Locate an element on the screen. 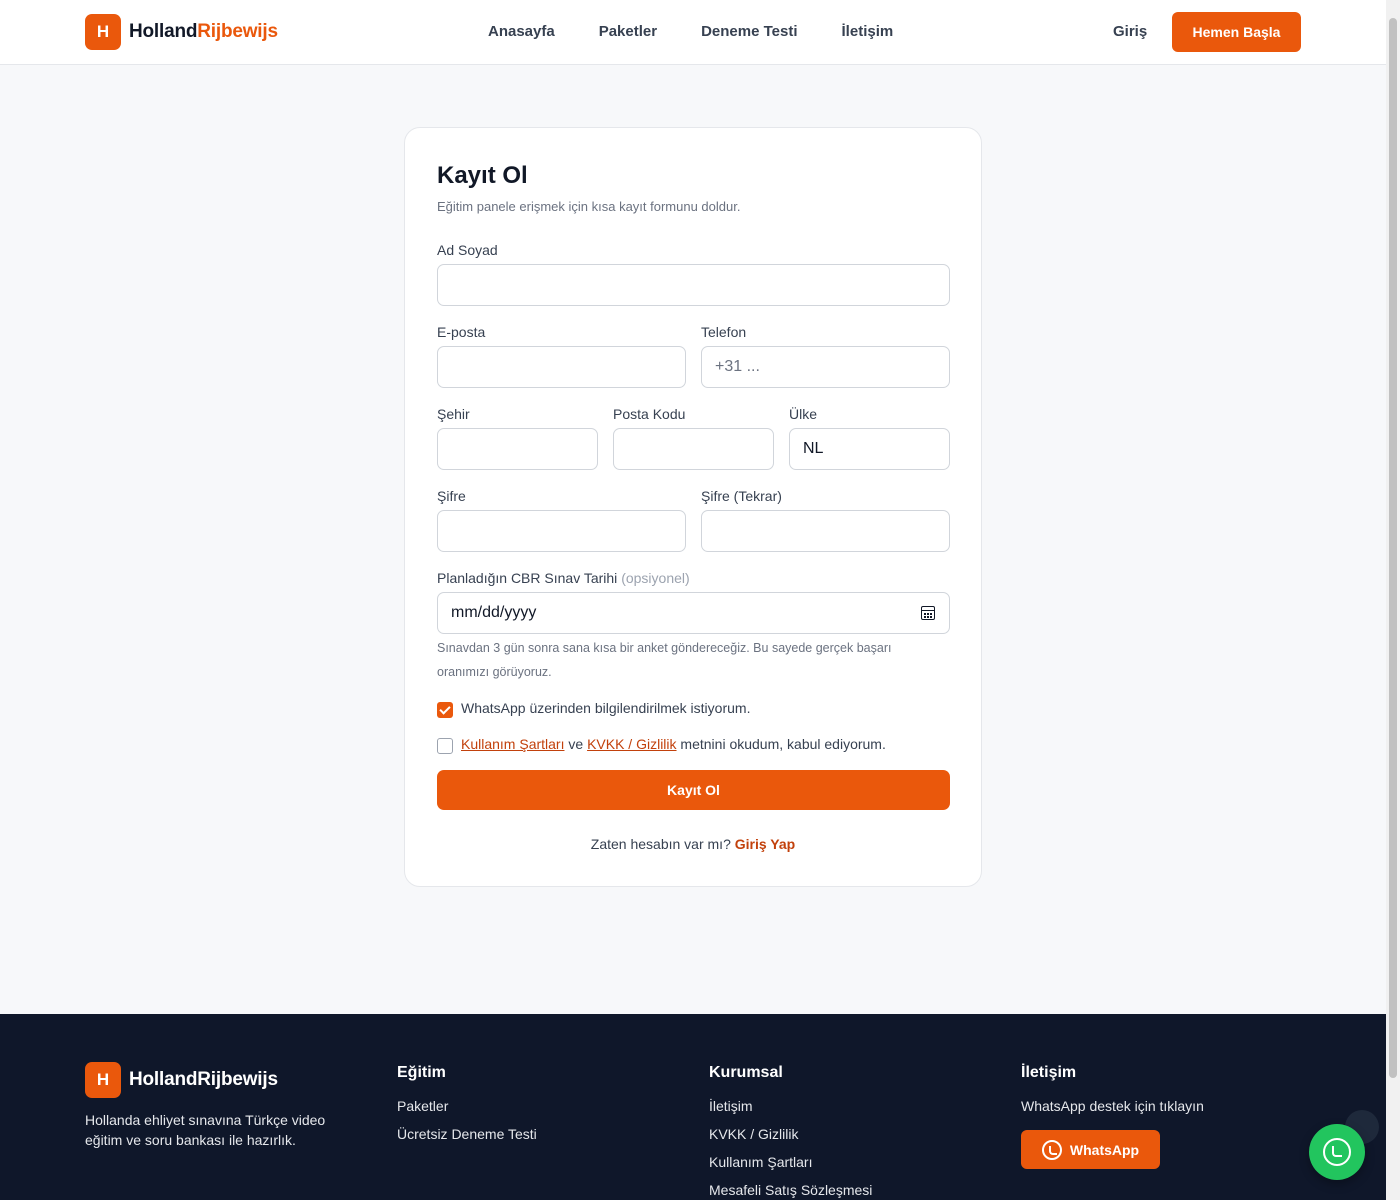  country-value: NL is located at coordinates (813, 448).